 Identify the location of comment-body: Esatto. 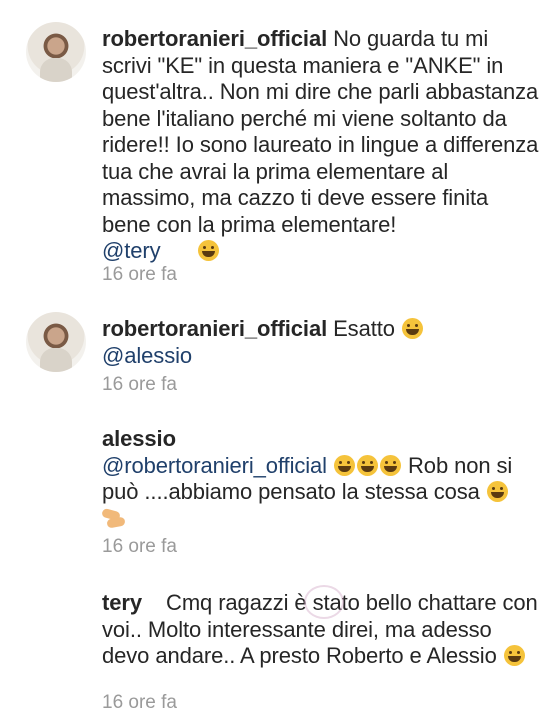
(364, 328).